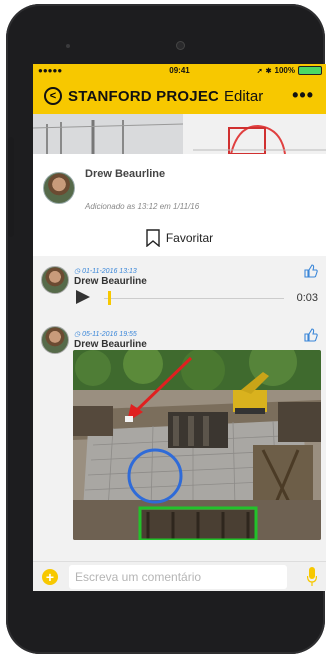 This screenshot has width=331, height=657. I want to click on side-button, so click(11, 187).